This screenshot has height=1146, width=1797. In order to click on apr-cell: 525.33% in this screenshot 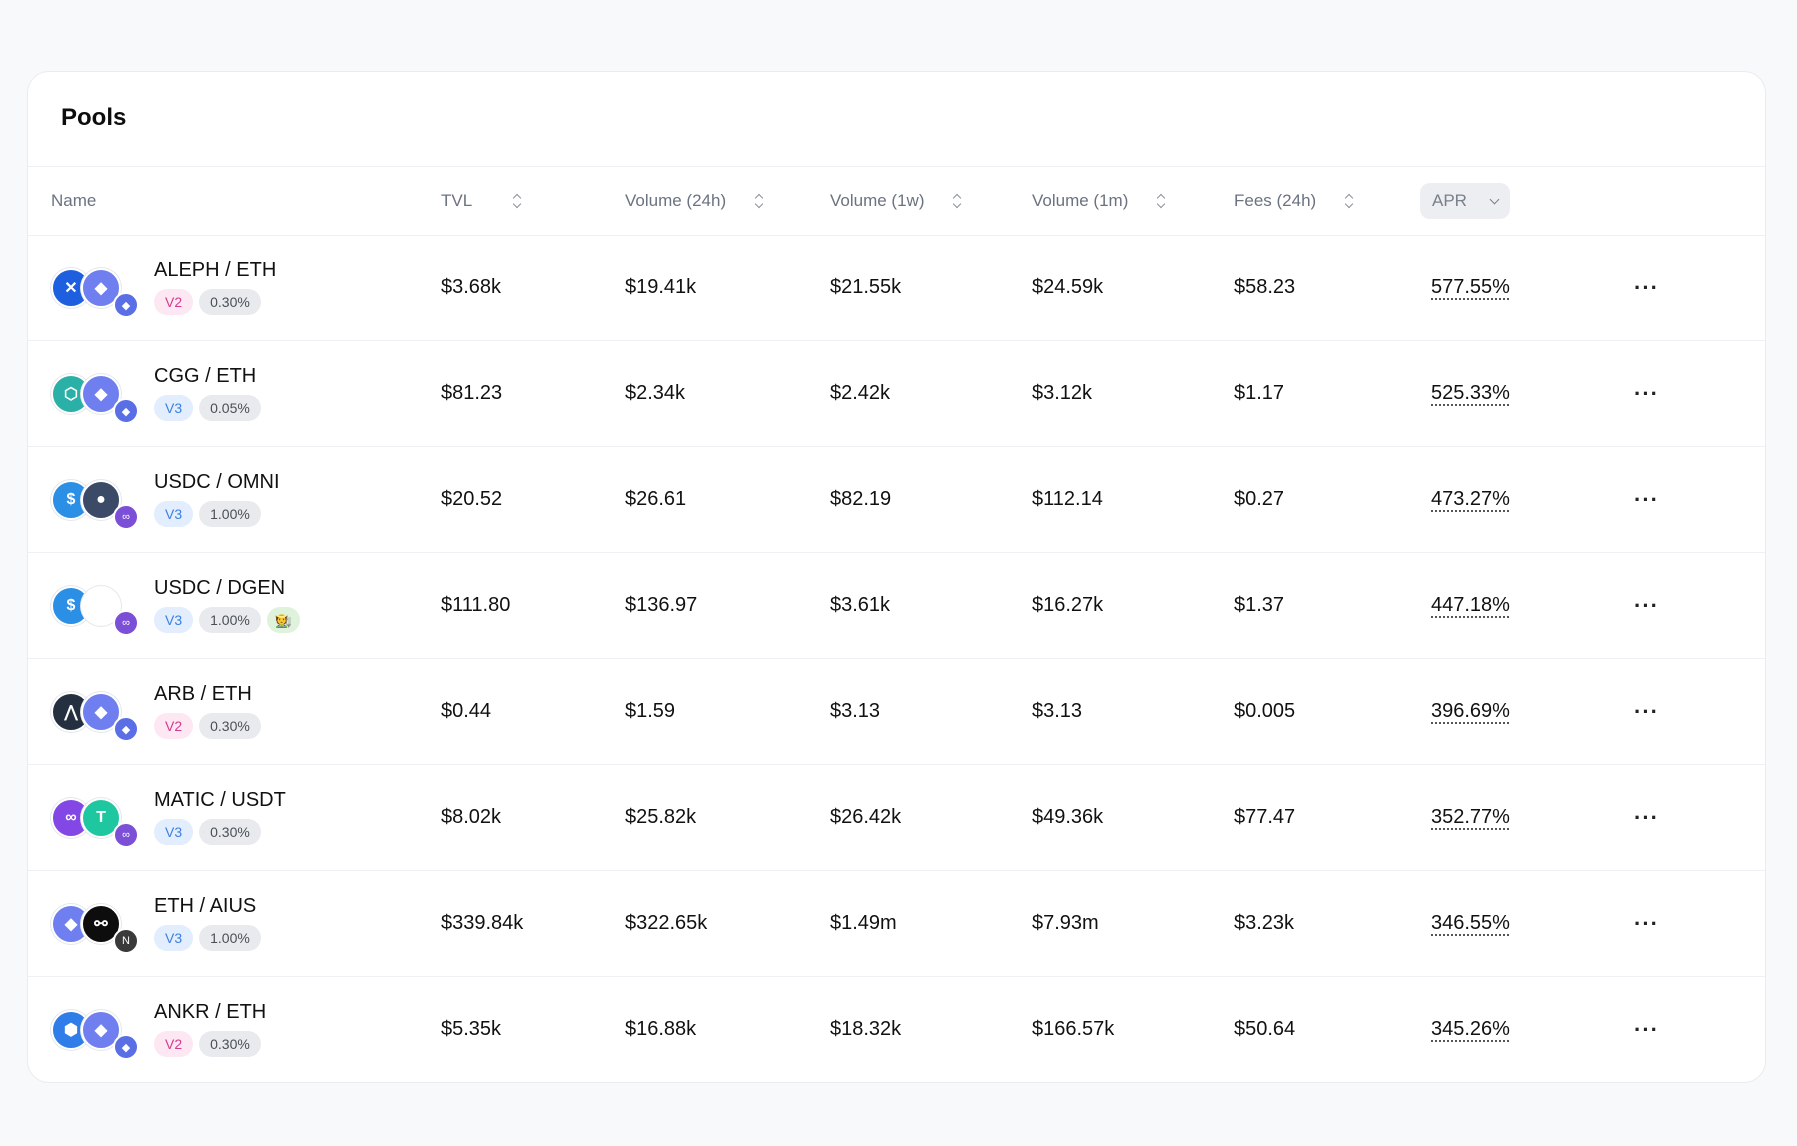, I will do `click(1470, 393)`.